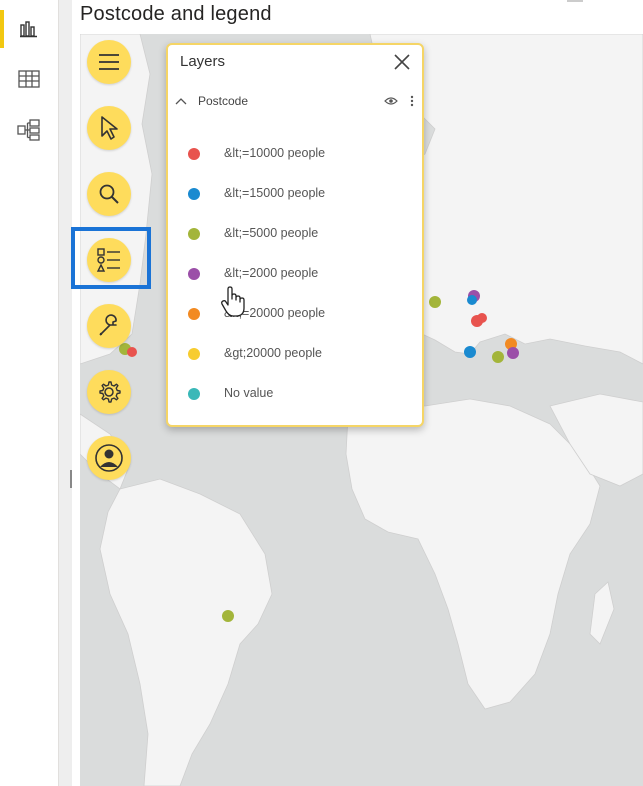 Image resolution: width=643 pixels, height=786 pixels. I want to click on view-rail, so click(29, 393).